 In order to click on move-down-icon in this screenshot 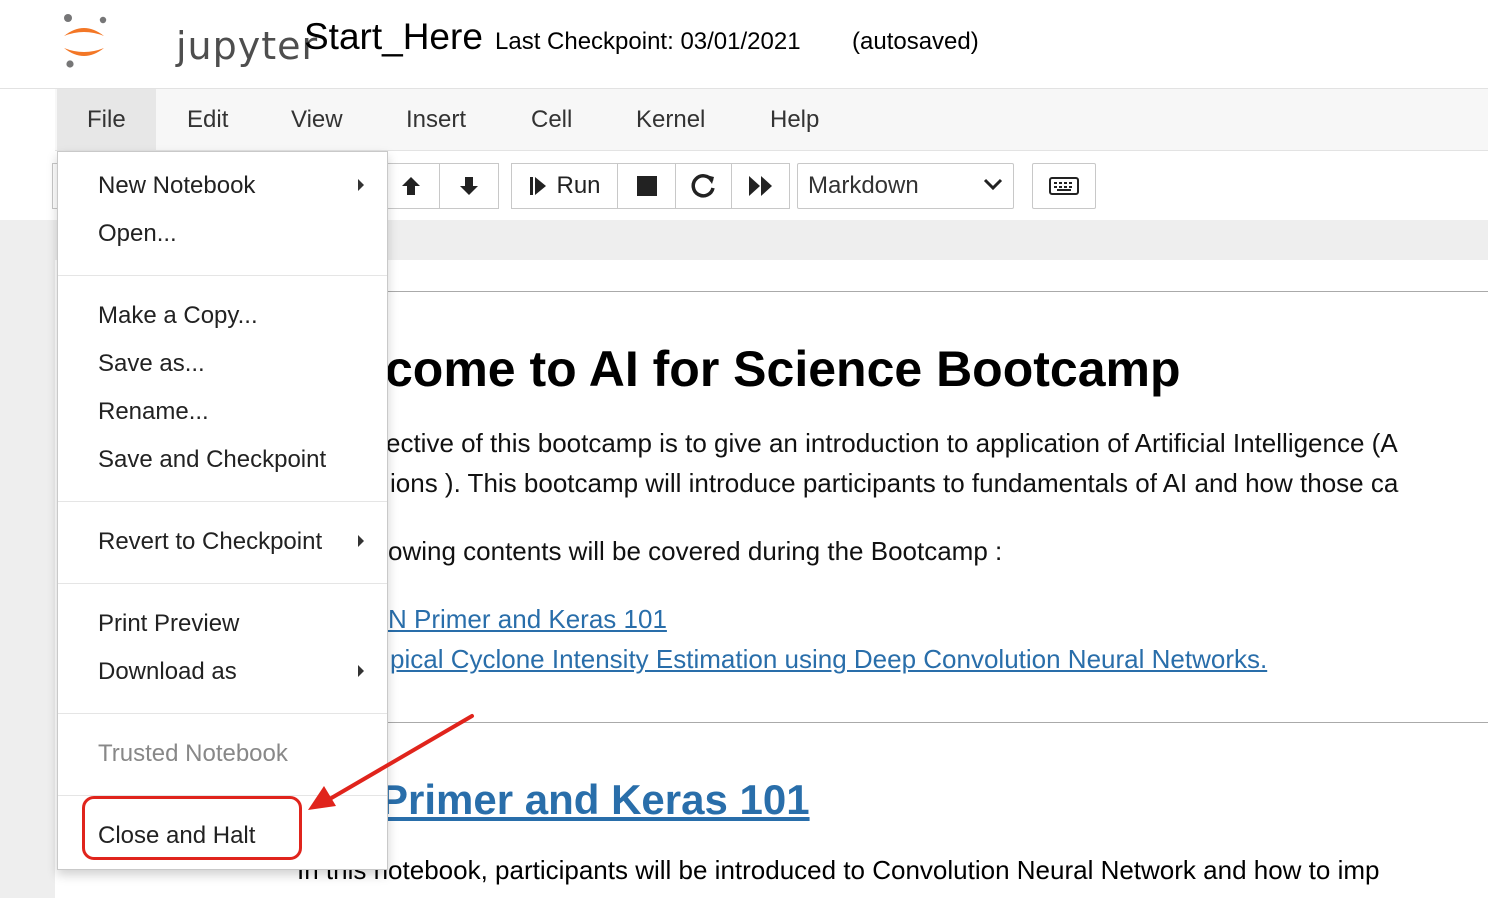, I will do `click(469, 186)`.